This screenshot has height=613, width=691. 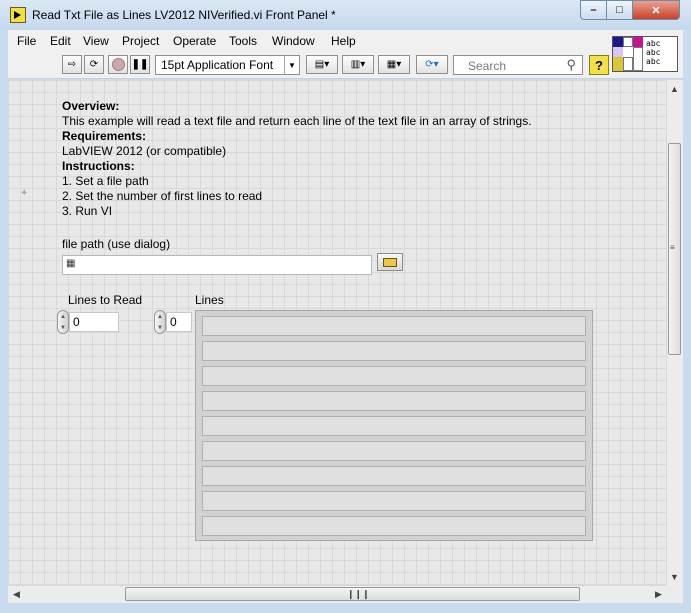 What do you see at coordinates (518, 65) in the screenshot?
I see `search-input: Search ⚲` at bounding box center [518, 65].